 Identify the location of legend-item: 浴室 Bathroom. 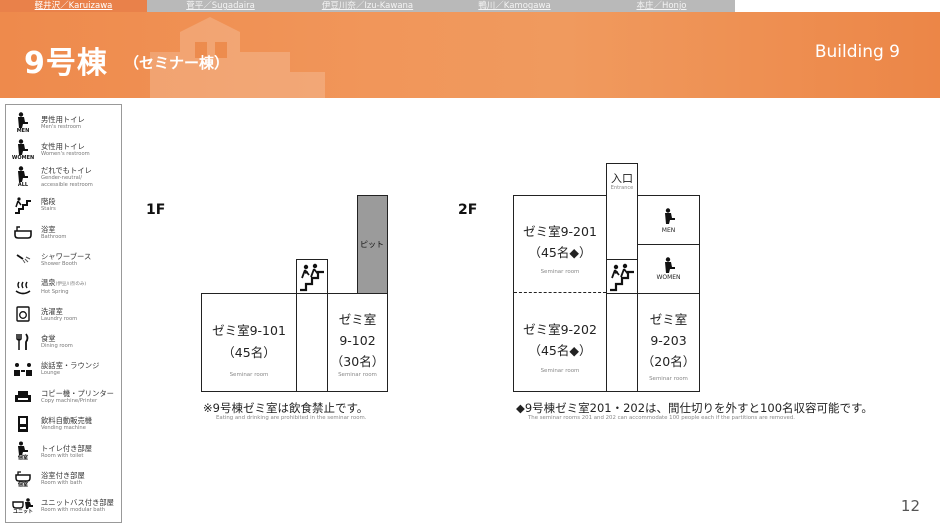
(63, 232).